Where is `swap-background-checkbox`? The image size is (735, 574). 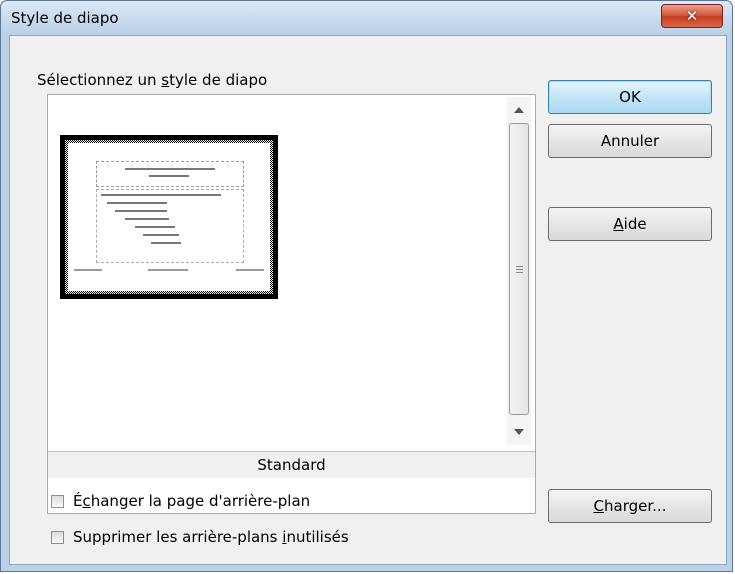 swap-background-checkbox is located at coordinates (57, 501).